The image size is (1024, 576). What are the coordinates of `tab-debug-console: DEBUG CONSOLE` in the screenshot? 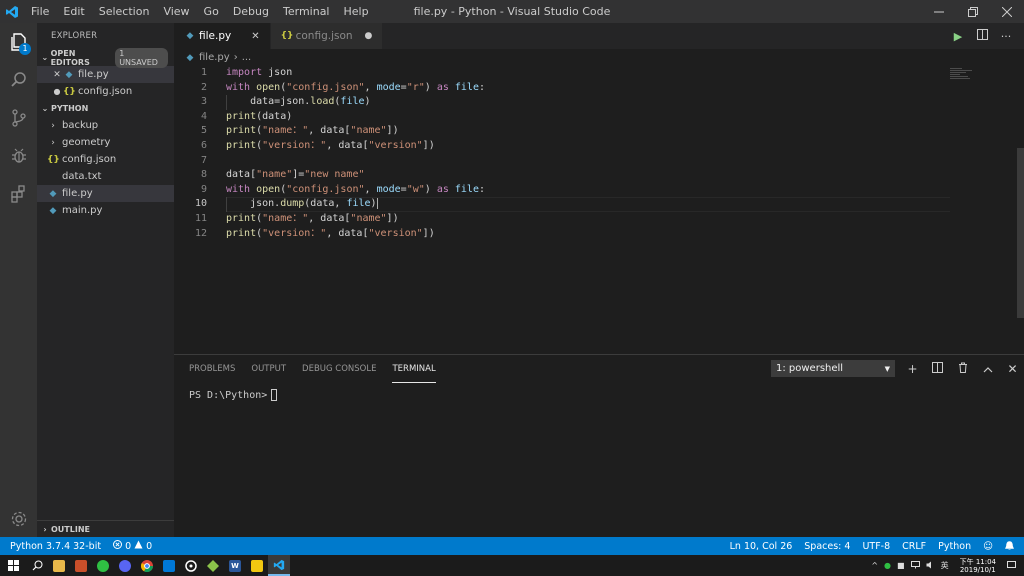 It's located at (339, 369).